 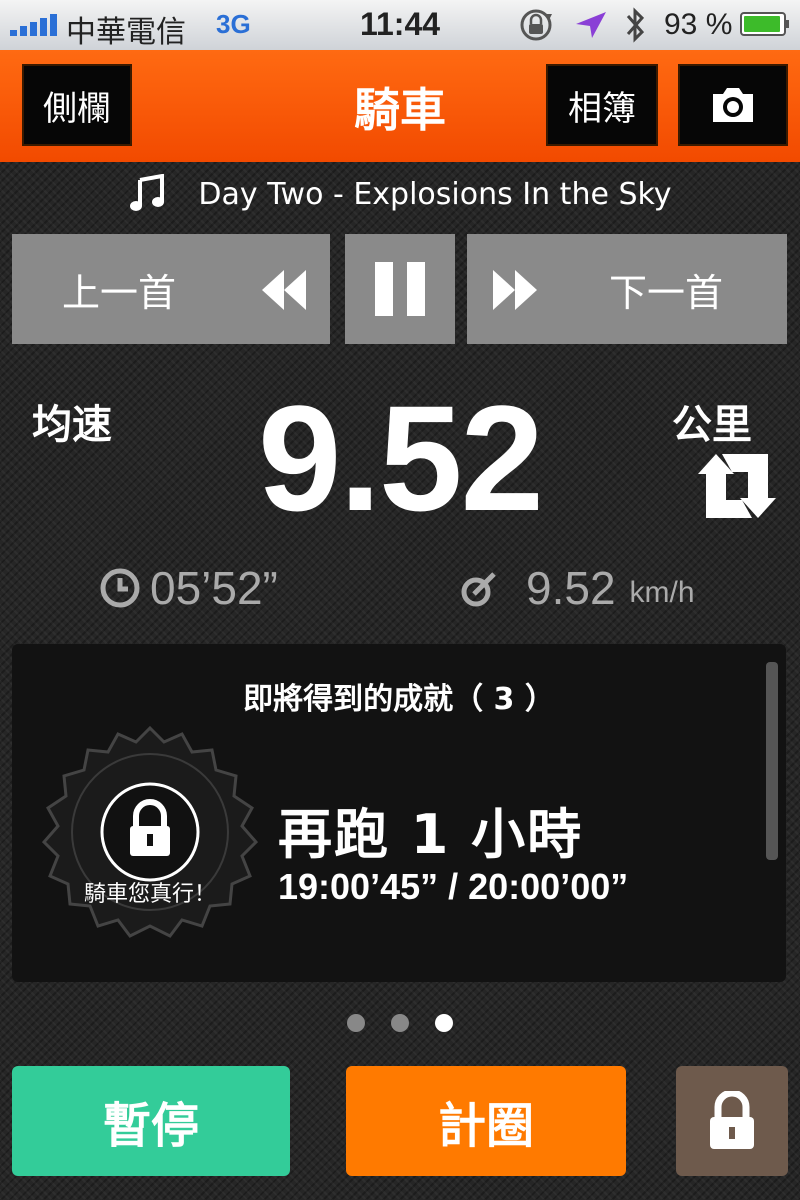 What do you see at coordinates (485, 1126) in the screenshot?
I see `lap-button-label: 計圈` at bounding box center [485, 1126].